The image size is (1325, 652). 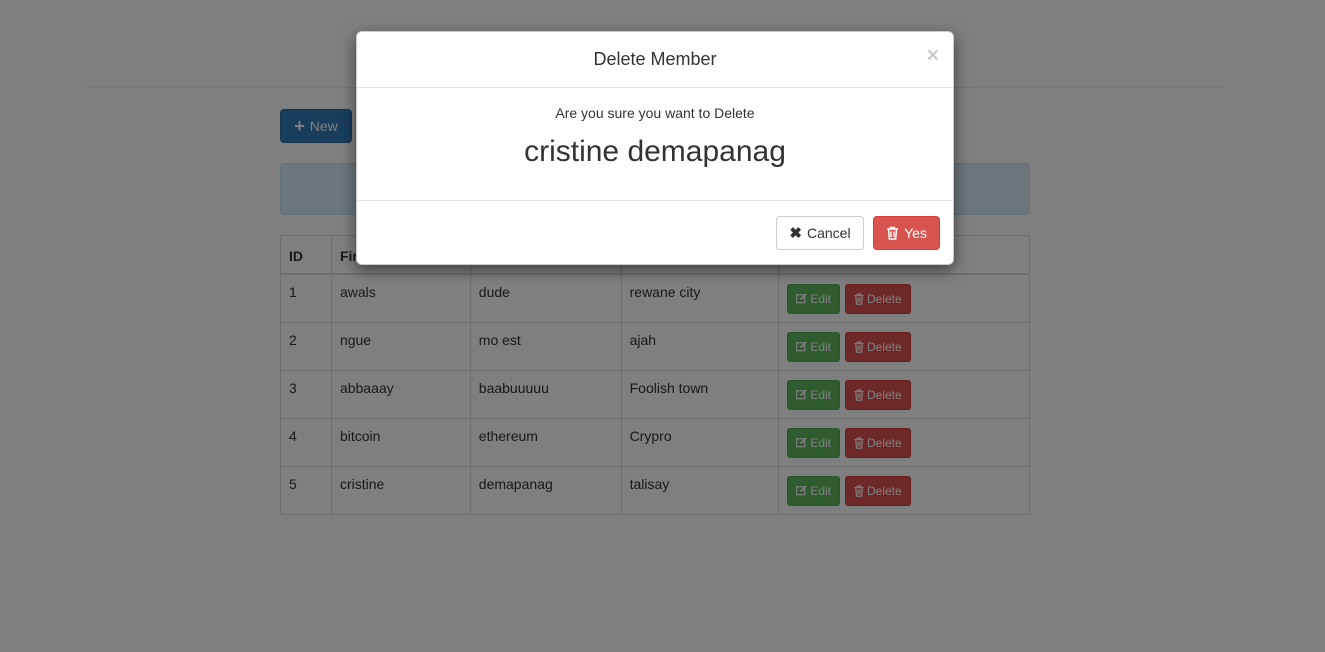 What do you see at coordinates (655, 113) in the screenshot?
I see `confirm-question: Are you sure you want to Delete` at bounding box center [655, 113].